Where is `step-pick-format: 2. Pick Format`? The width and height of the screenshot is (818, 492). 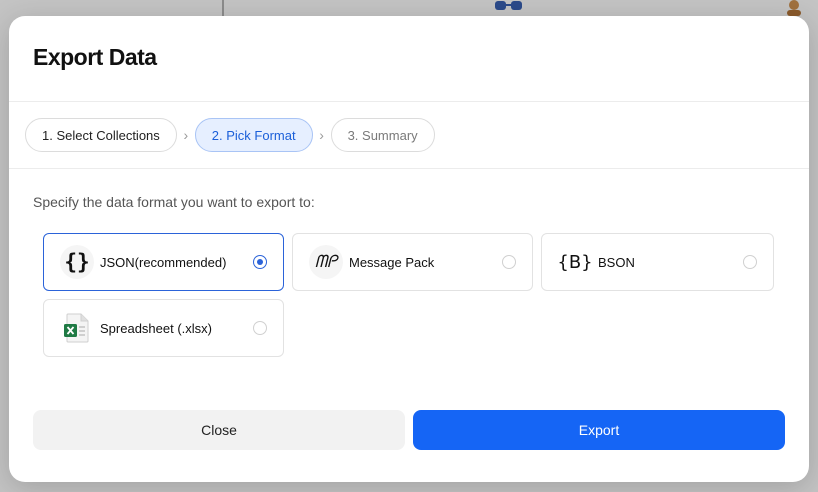
step-pick-format: 2. Pick Format is located at coordinates (253, 135).